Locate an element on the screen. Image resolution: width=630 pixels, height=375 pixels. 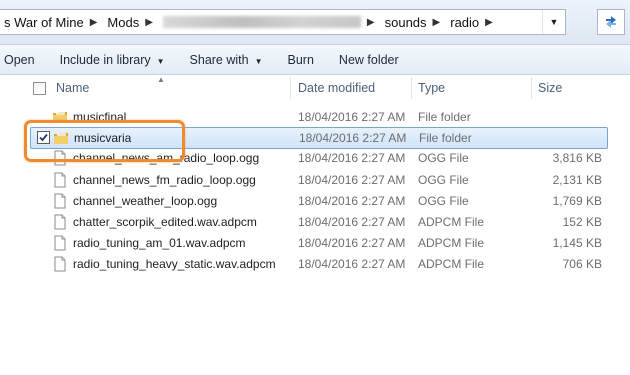
column-size: Size is located at coordinates (550, 88).